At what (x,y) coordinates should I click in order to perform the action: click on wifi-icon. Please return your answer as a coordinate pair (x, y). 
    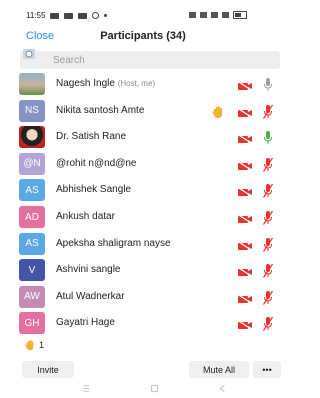
    Looking at the image, I should click on (203, 15).